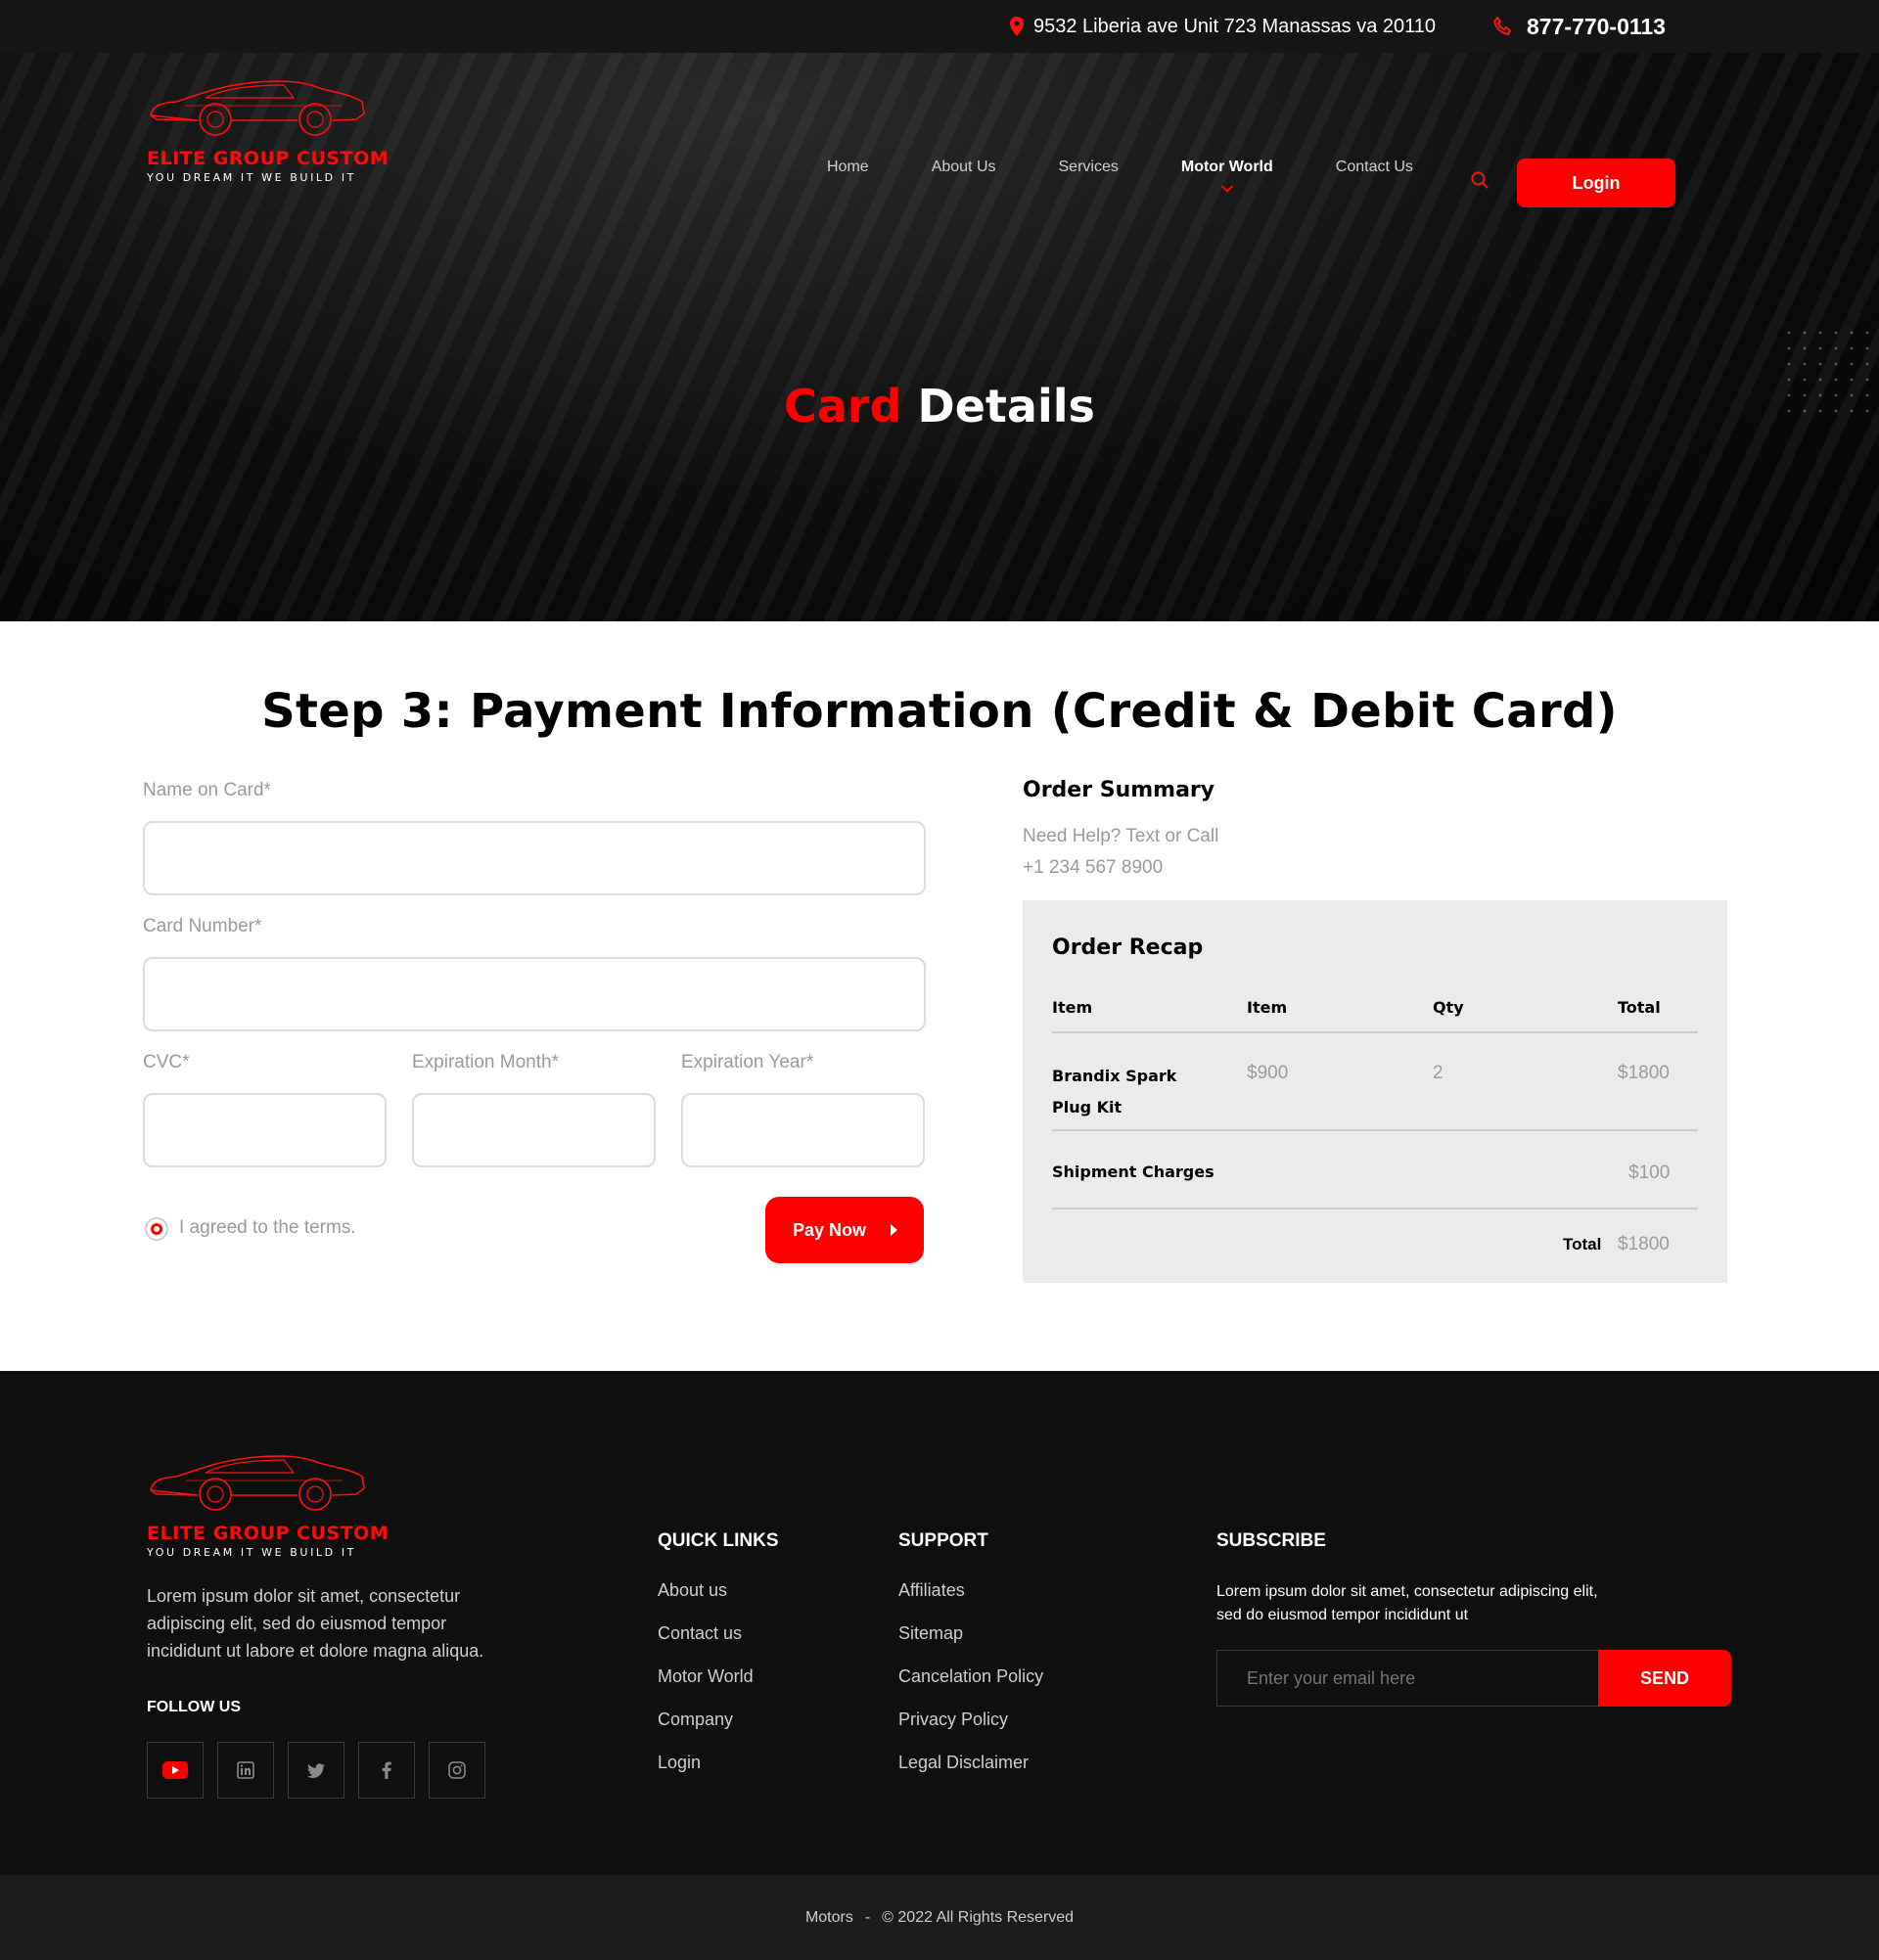 The image size is (1879, 1960). Describe the element at coordinates (245, 1770) in the screenshot. I see `linkedin-icon` at that location.